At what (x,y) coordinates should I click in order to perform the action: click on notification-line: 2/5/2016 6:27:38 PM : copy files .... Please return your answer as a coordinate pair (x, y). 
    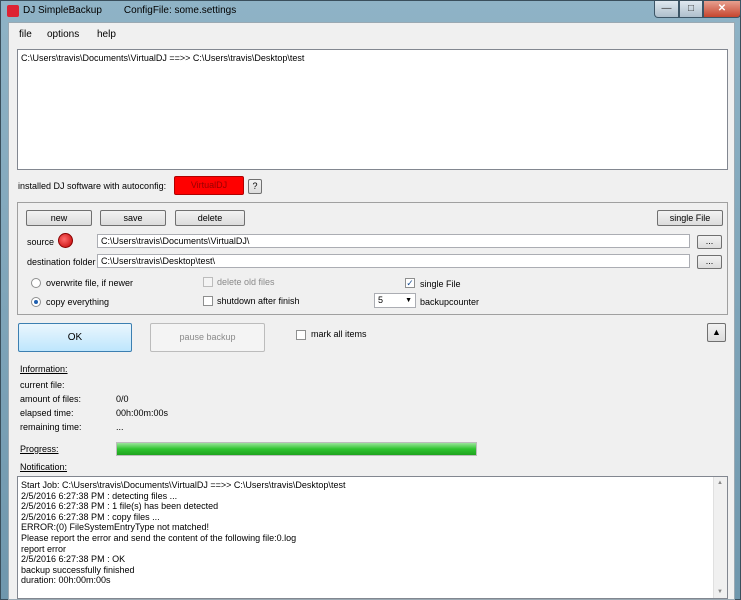
    Looking at the image, I should click on (90, 516).